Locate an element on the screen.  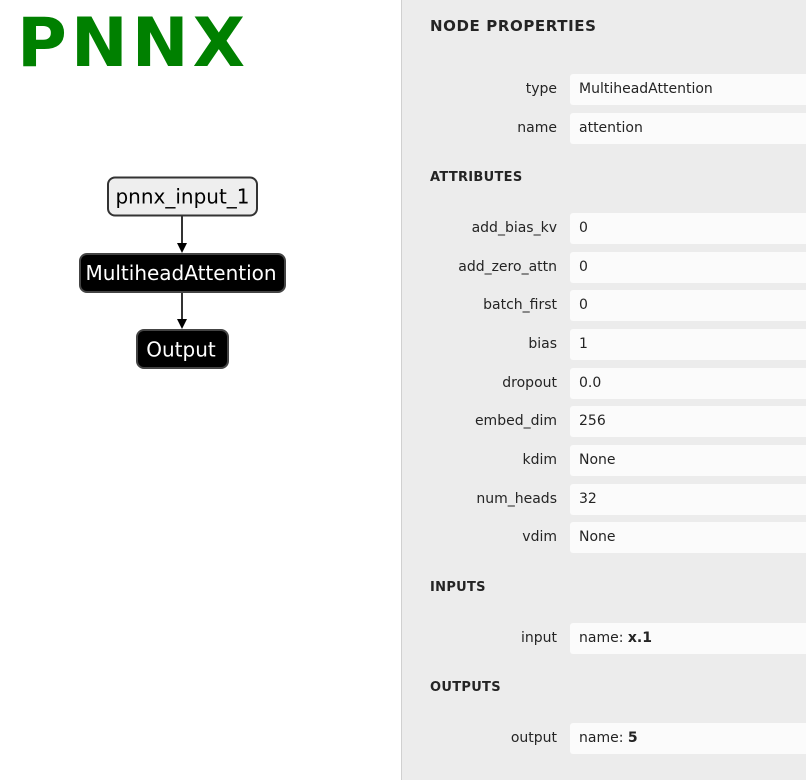
attribute-name: bias is located at coordinates (542, 344).